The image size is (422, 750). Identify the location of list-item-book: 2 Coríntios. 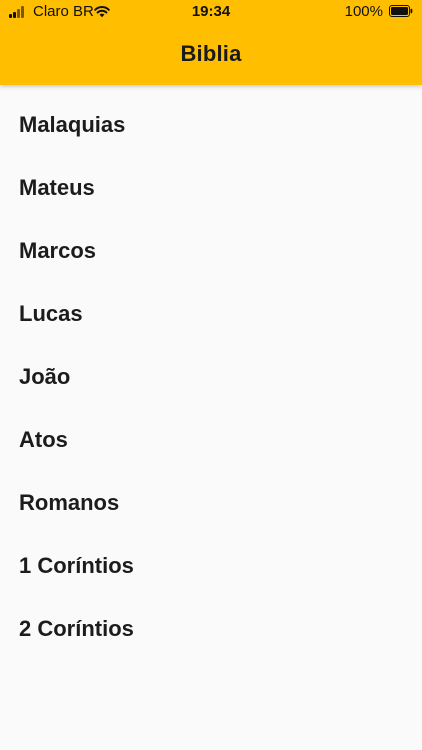
(211, 628).